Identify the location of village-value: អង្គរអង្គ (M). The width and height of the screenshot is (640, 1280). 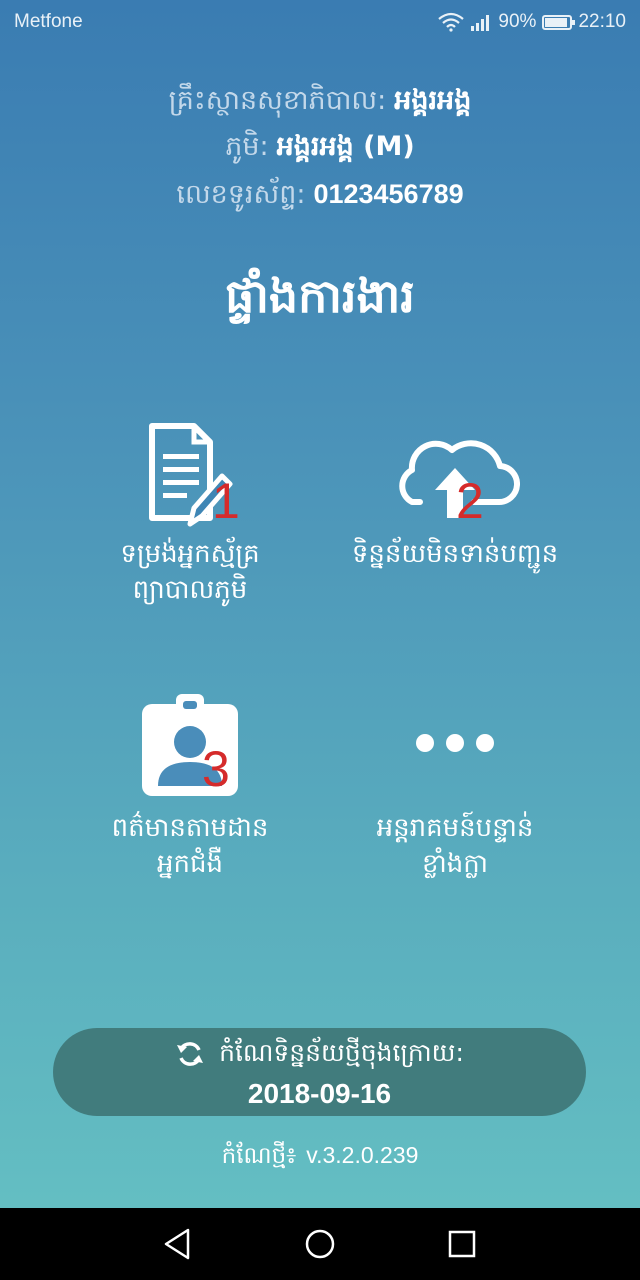
(345, 146).